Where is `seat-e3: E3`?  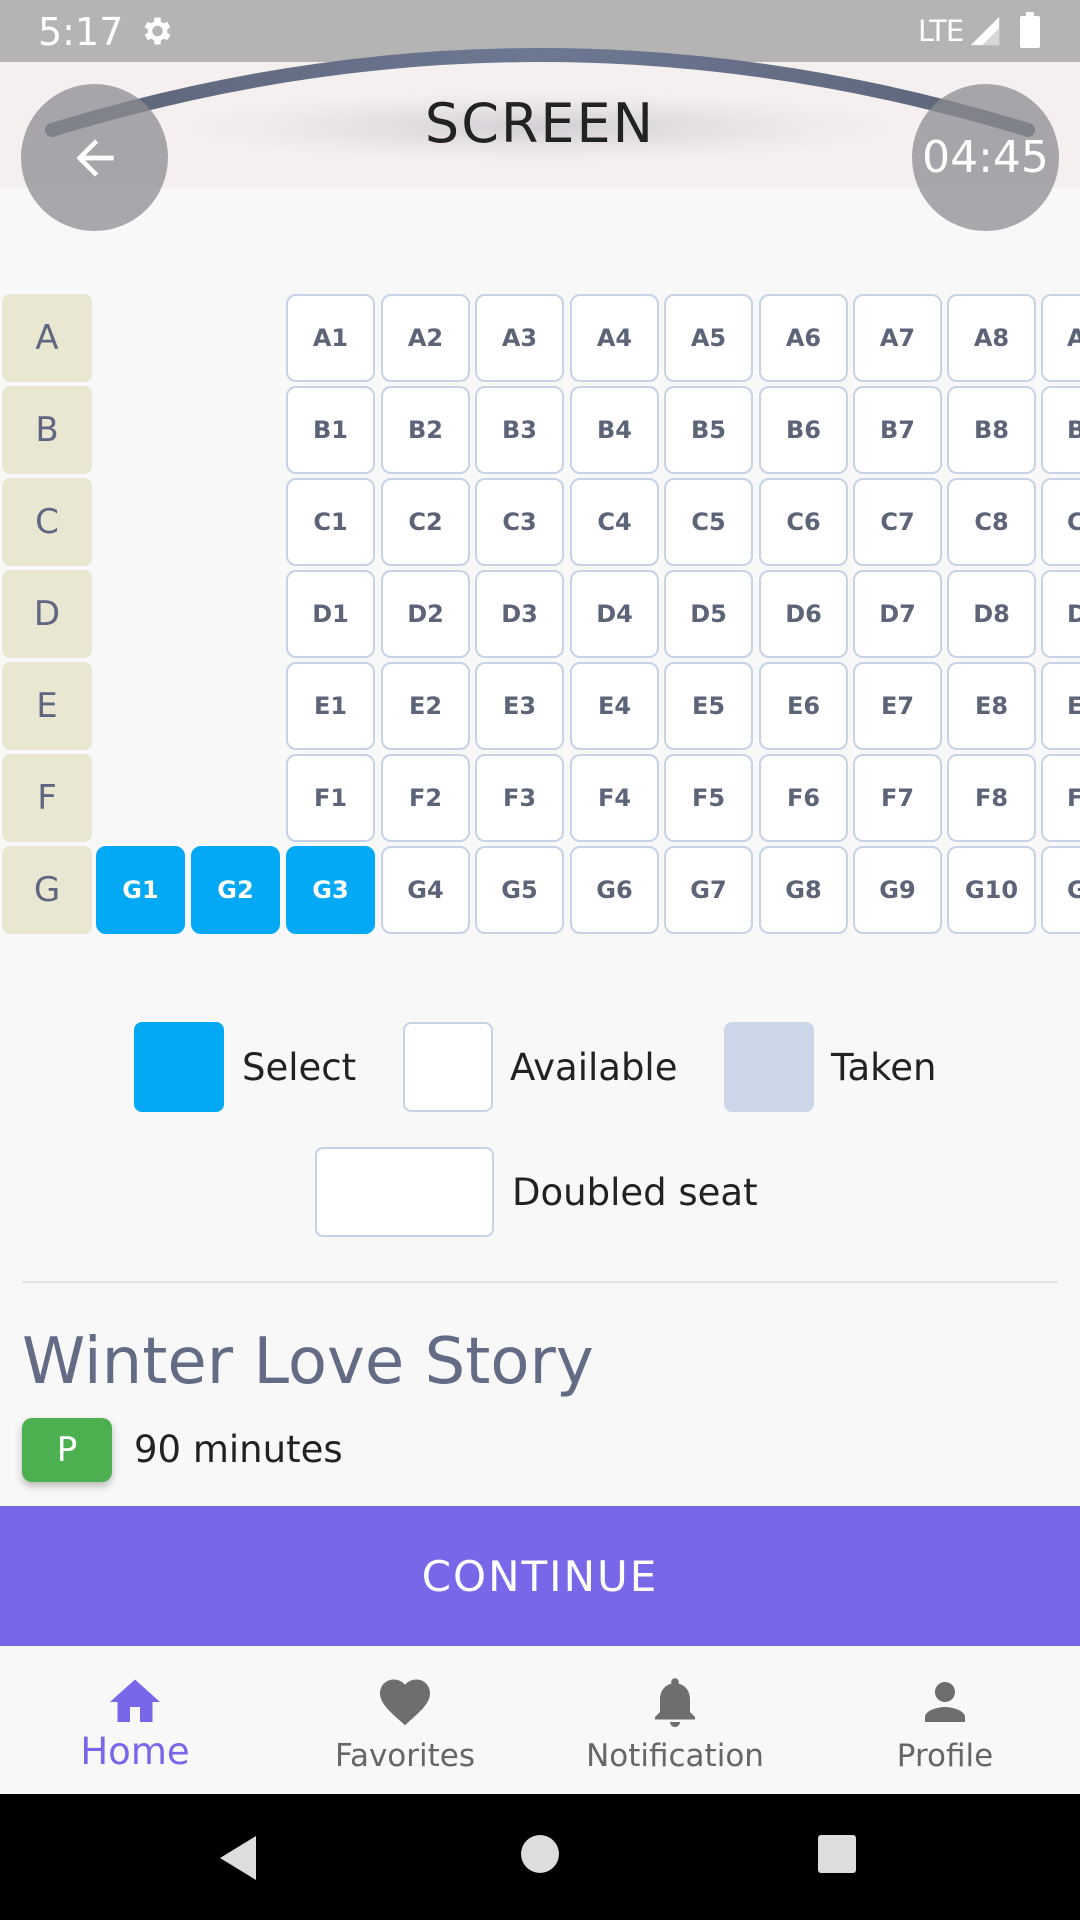 seat-e3: E3 is located at coordinates (519, 706).